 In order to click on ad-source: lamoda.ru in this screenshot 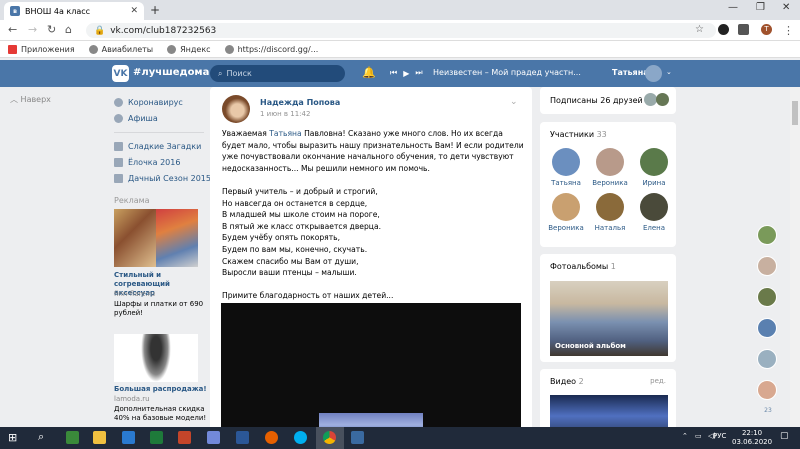, I will do `click(132, 399)`.